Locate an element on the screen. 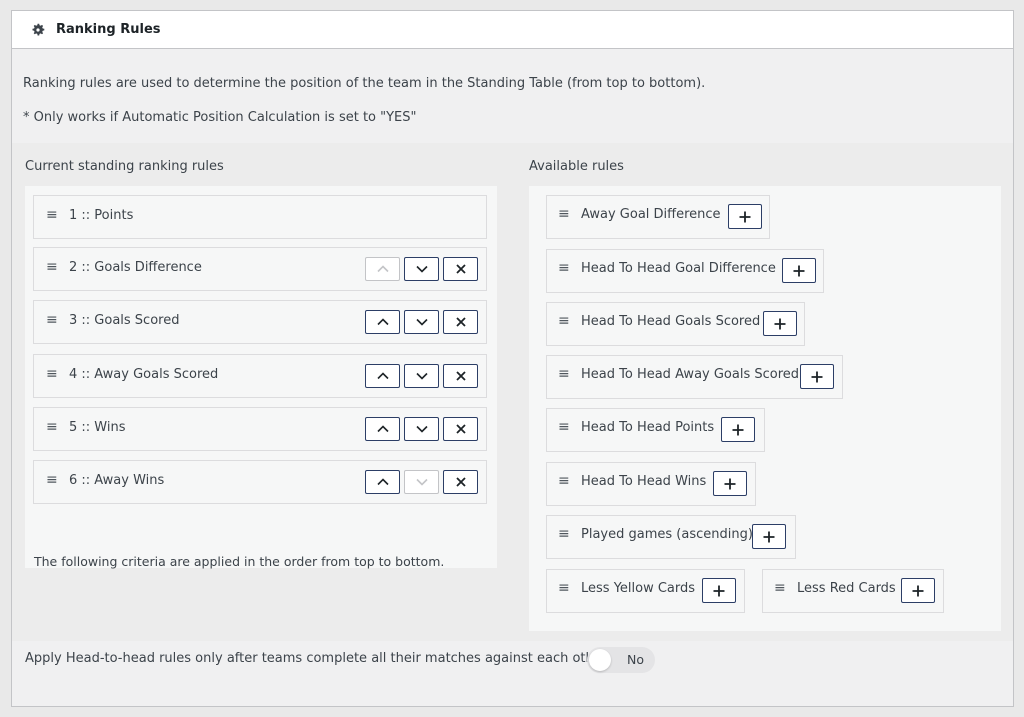 The width and height of the screenshot is (1024, 717). h2h-toggle: No is located at coordinates (621, 660).